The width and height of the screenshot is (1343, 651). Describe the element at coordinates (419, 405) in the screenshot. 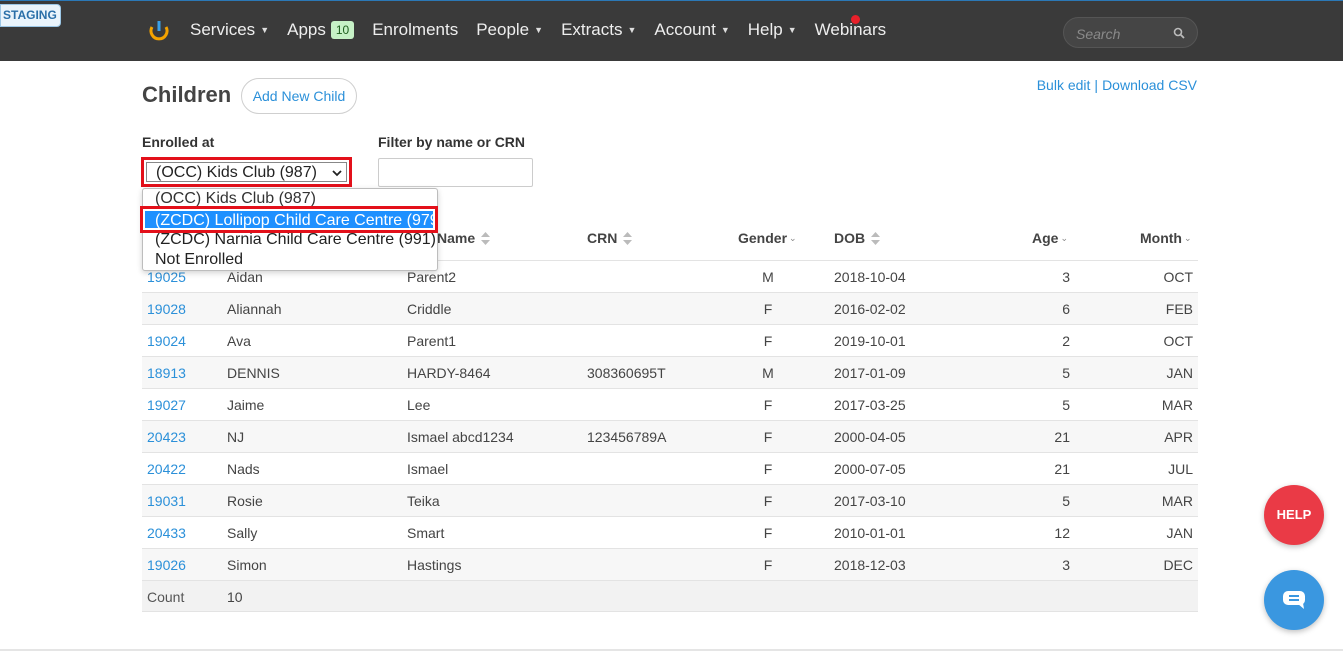

I see `child-last-name: Lee` at that location.